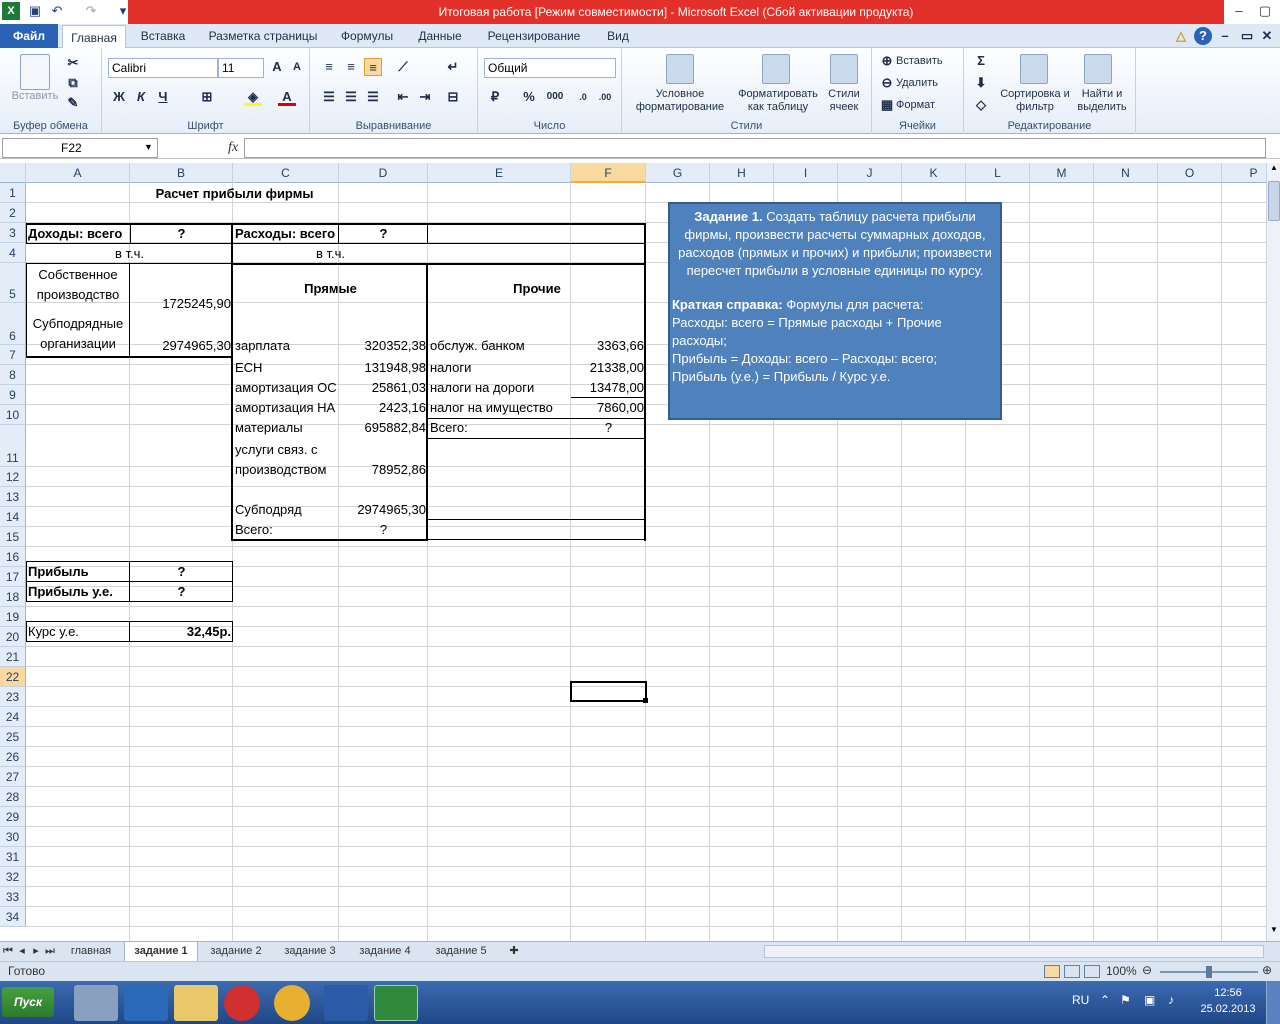 The height and width of the screenshot is (1024, 1280). What do you see at coordinates (1265, 11) in the screenshot?
I see `maximize-button: ▢` at bounding box center [1265, 11].